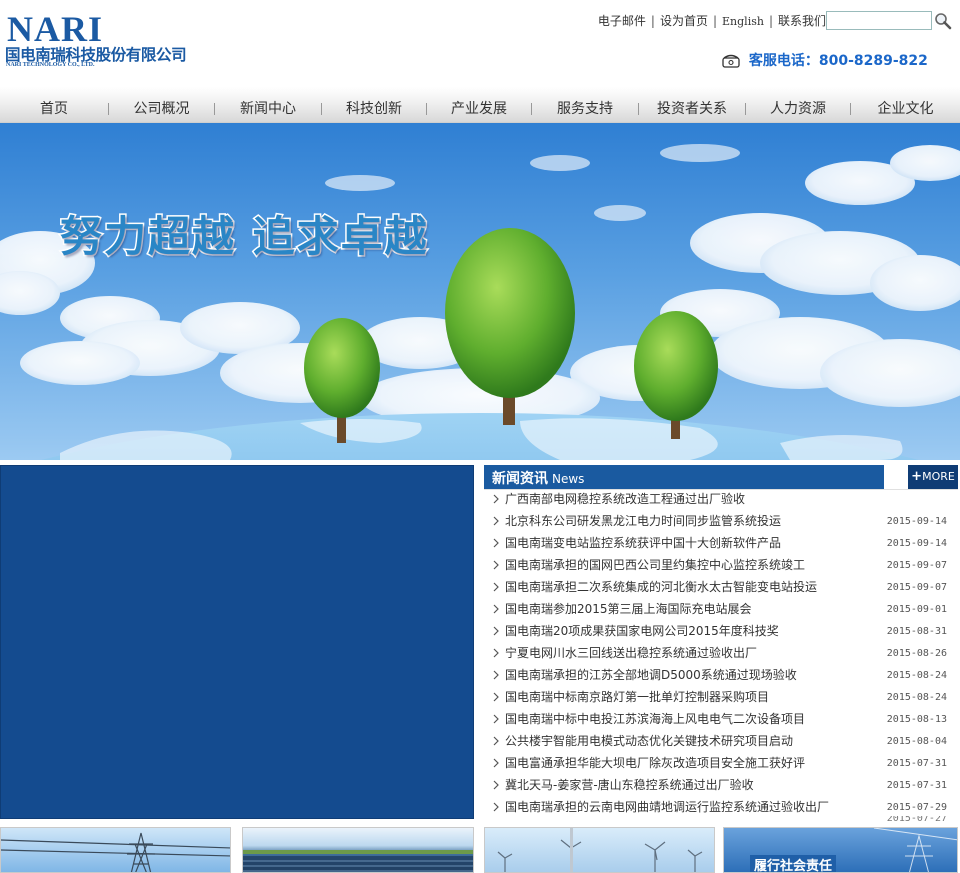  What do you see at coordinates (916, 631) in the screenshot?
I see `news-item-date: 2015-08-31` at bounding box center [916, 631].